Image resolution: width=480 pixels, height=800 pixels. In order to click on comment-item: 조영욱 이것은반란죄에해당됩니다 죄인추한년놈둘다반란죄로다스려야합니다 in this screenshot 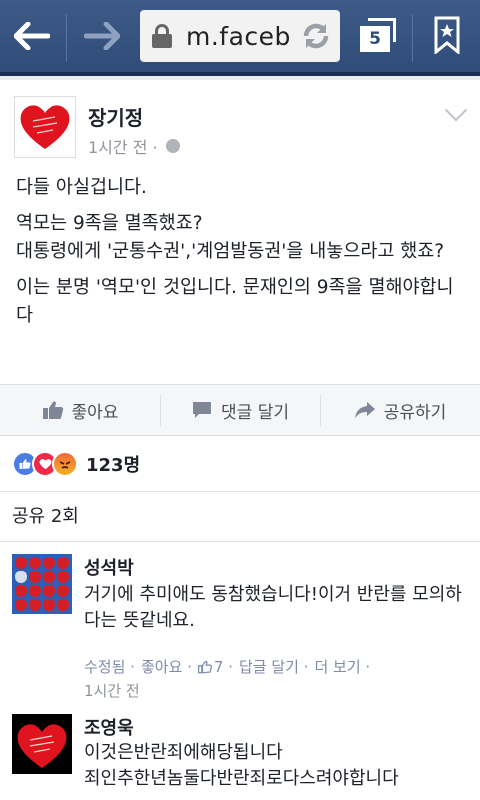, I will do `click(240, 757)`.